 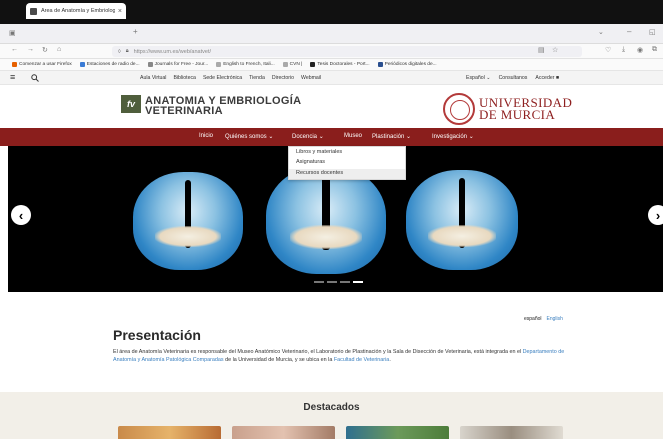 What do you see at coordinates (608, 50) in the screenshot?
I see `pocket-icon: ♡` at bounding box center [608, 50].